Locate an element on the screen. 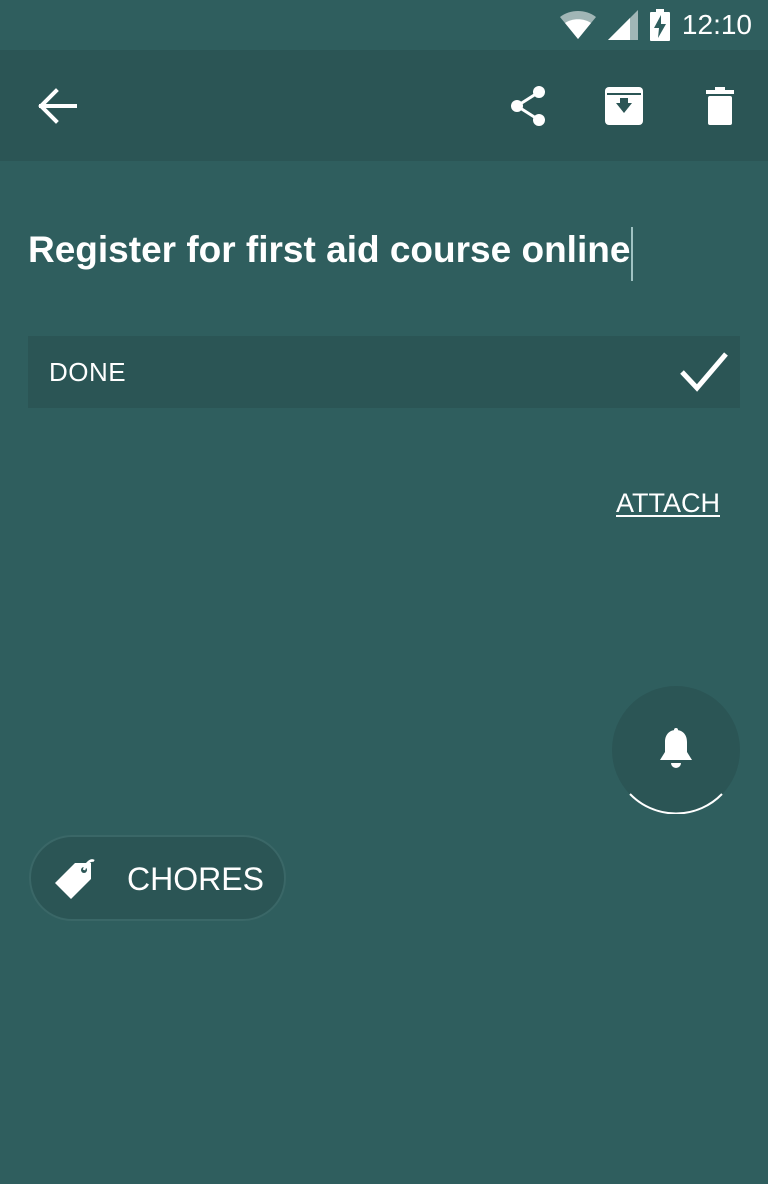  back-button is located at coordinates (57, 105).